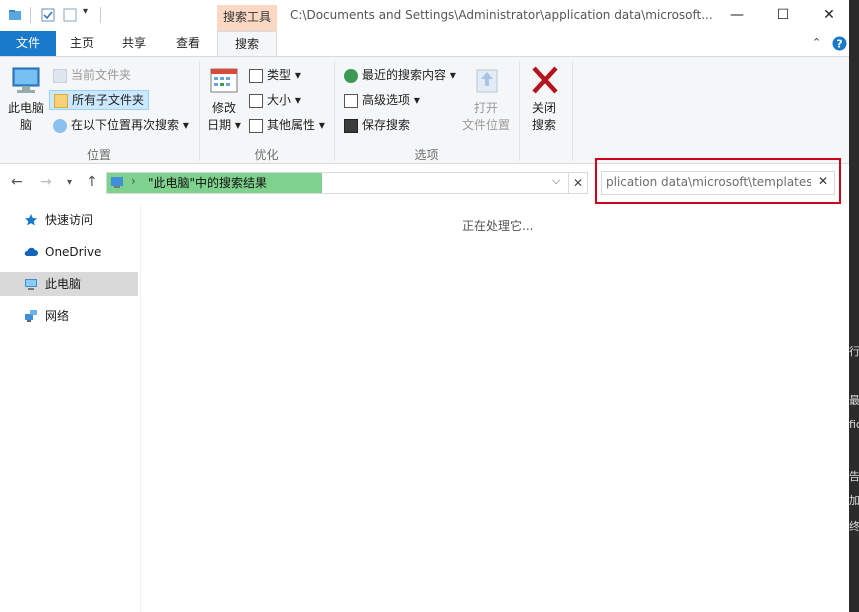 The width and height of the screenshot is (859, 612). What do you see at coordinates (57, 316) in the screenshot?
I see `sidebar-item-label: 网络` at bounding box center [57, 316].